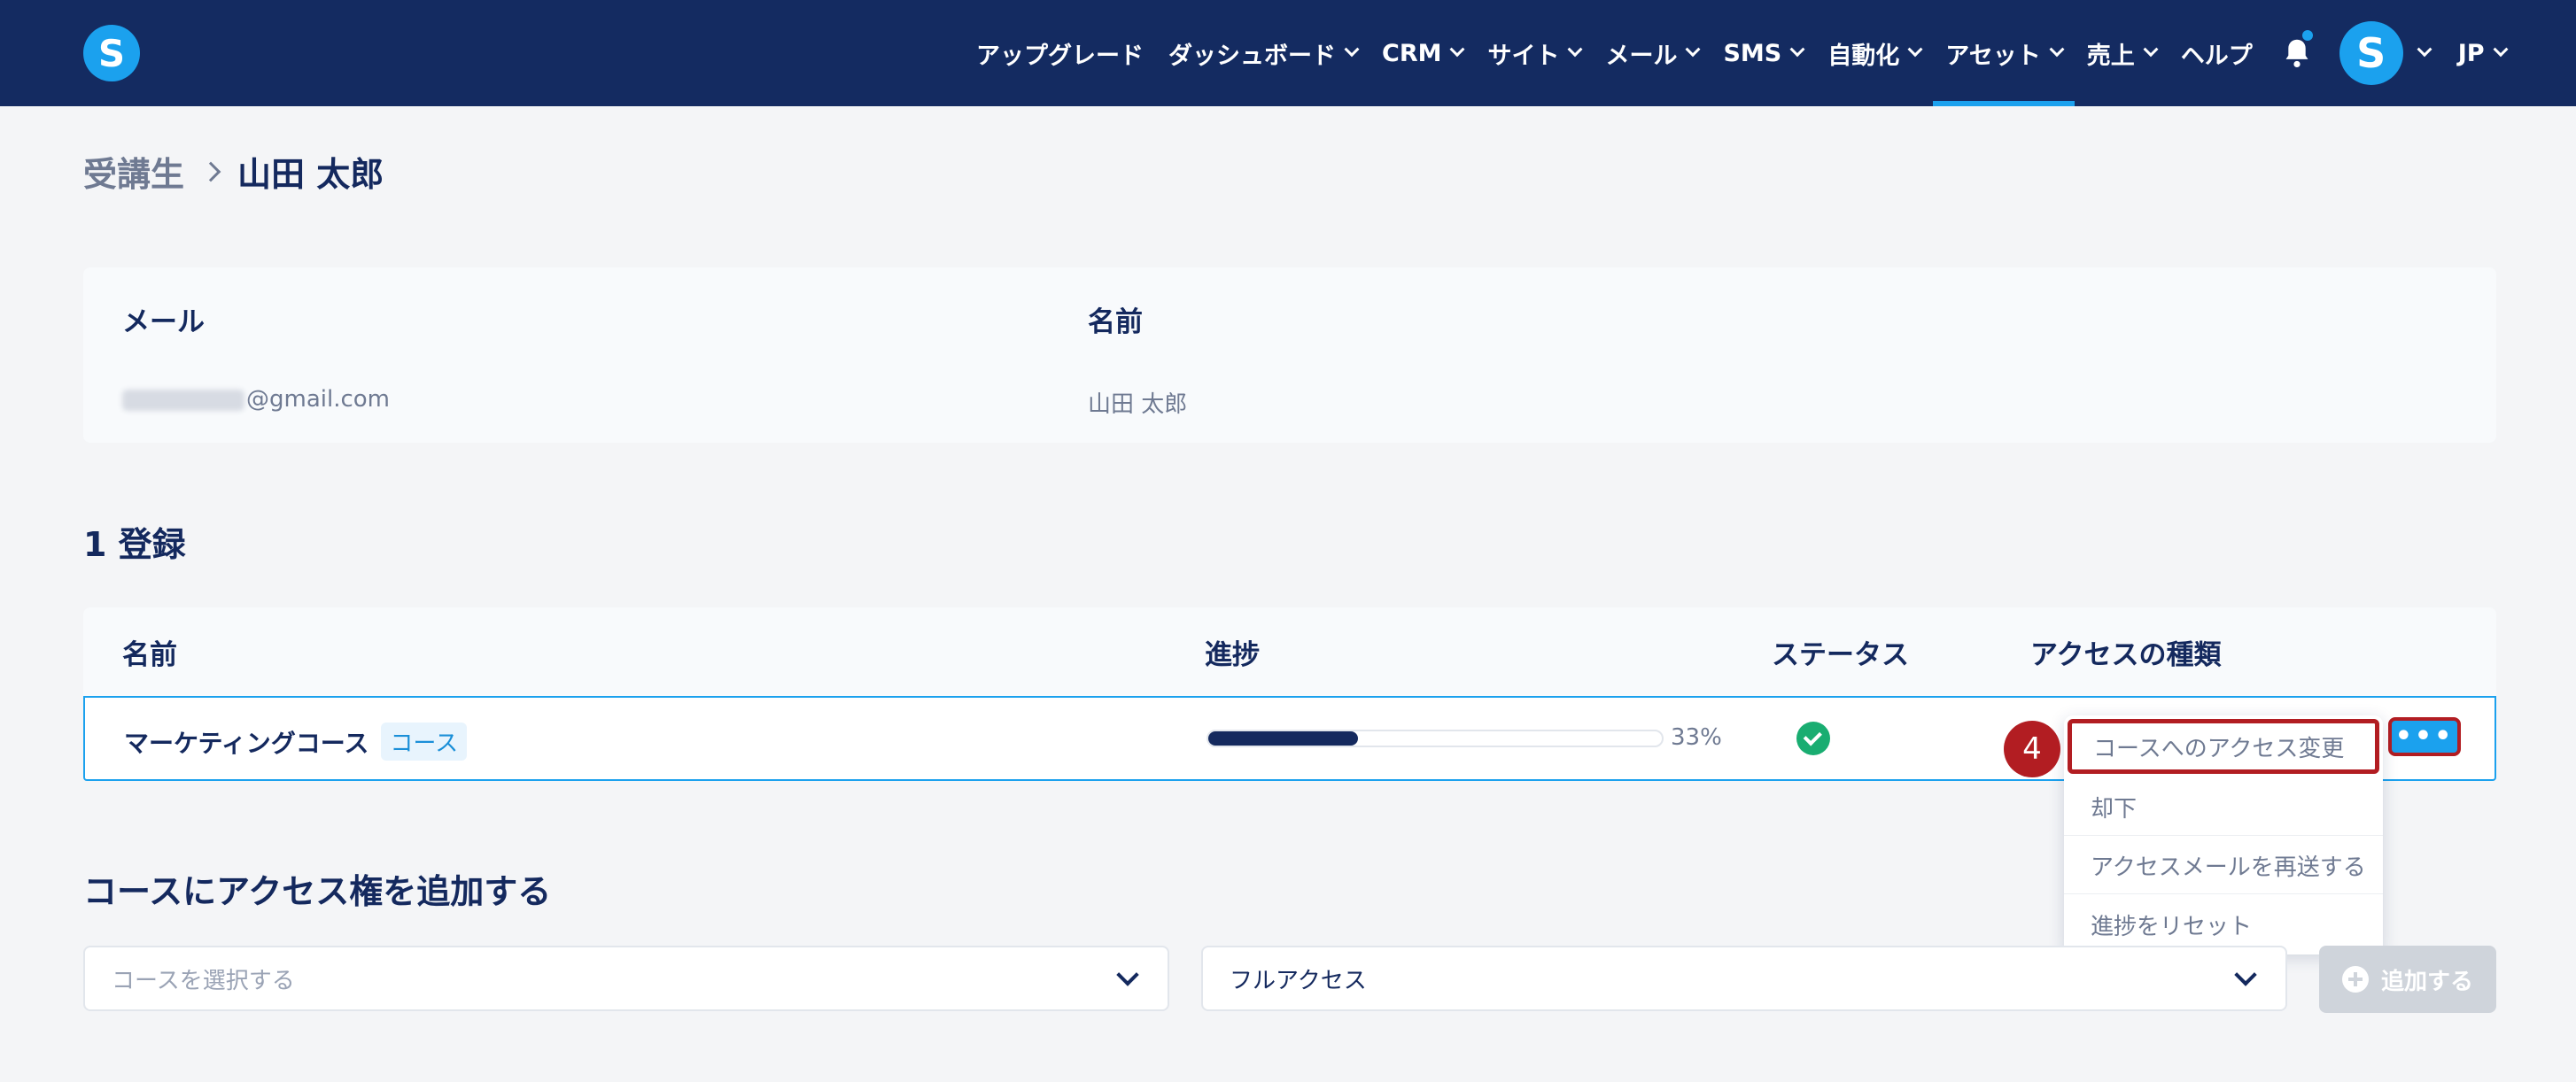  Describe the element at coordinates (149, 655) in the screenshot. I see `column-name: 名前` at that location.